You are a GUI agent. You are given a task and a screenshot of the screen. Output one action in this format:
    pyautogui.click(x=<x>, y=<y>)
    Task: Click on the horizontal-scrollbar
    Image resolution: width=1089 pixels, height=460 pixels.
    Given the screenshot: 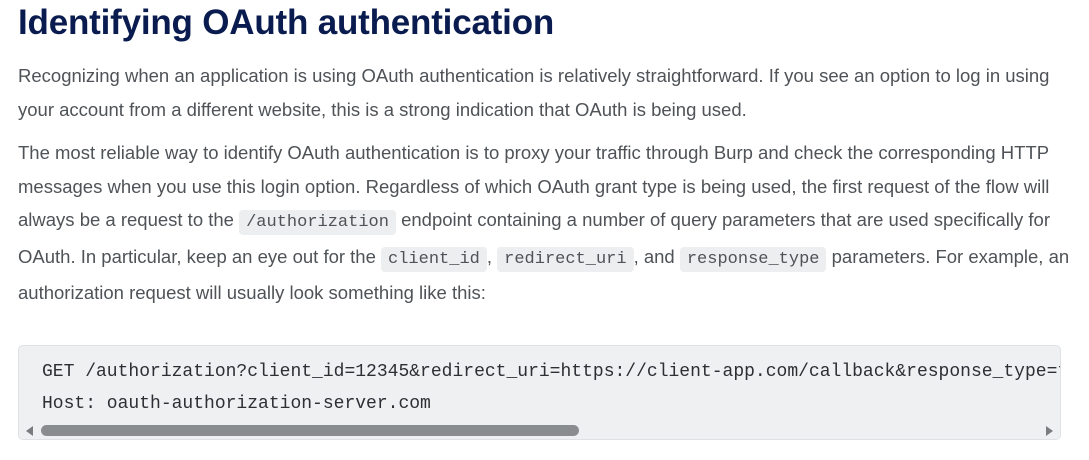 What is the action you would take?
    pyautogui.click(x=539, y=430)
    